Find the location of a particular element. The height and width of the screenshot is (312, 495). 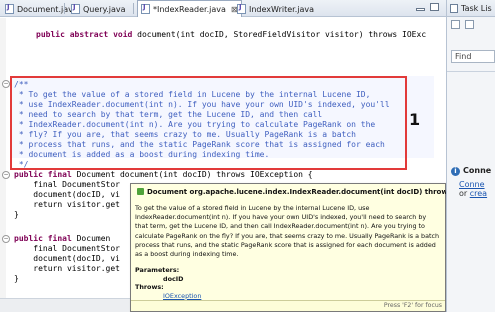

filter-icon is located at coordinates (469, 24).